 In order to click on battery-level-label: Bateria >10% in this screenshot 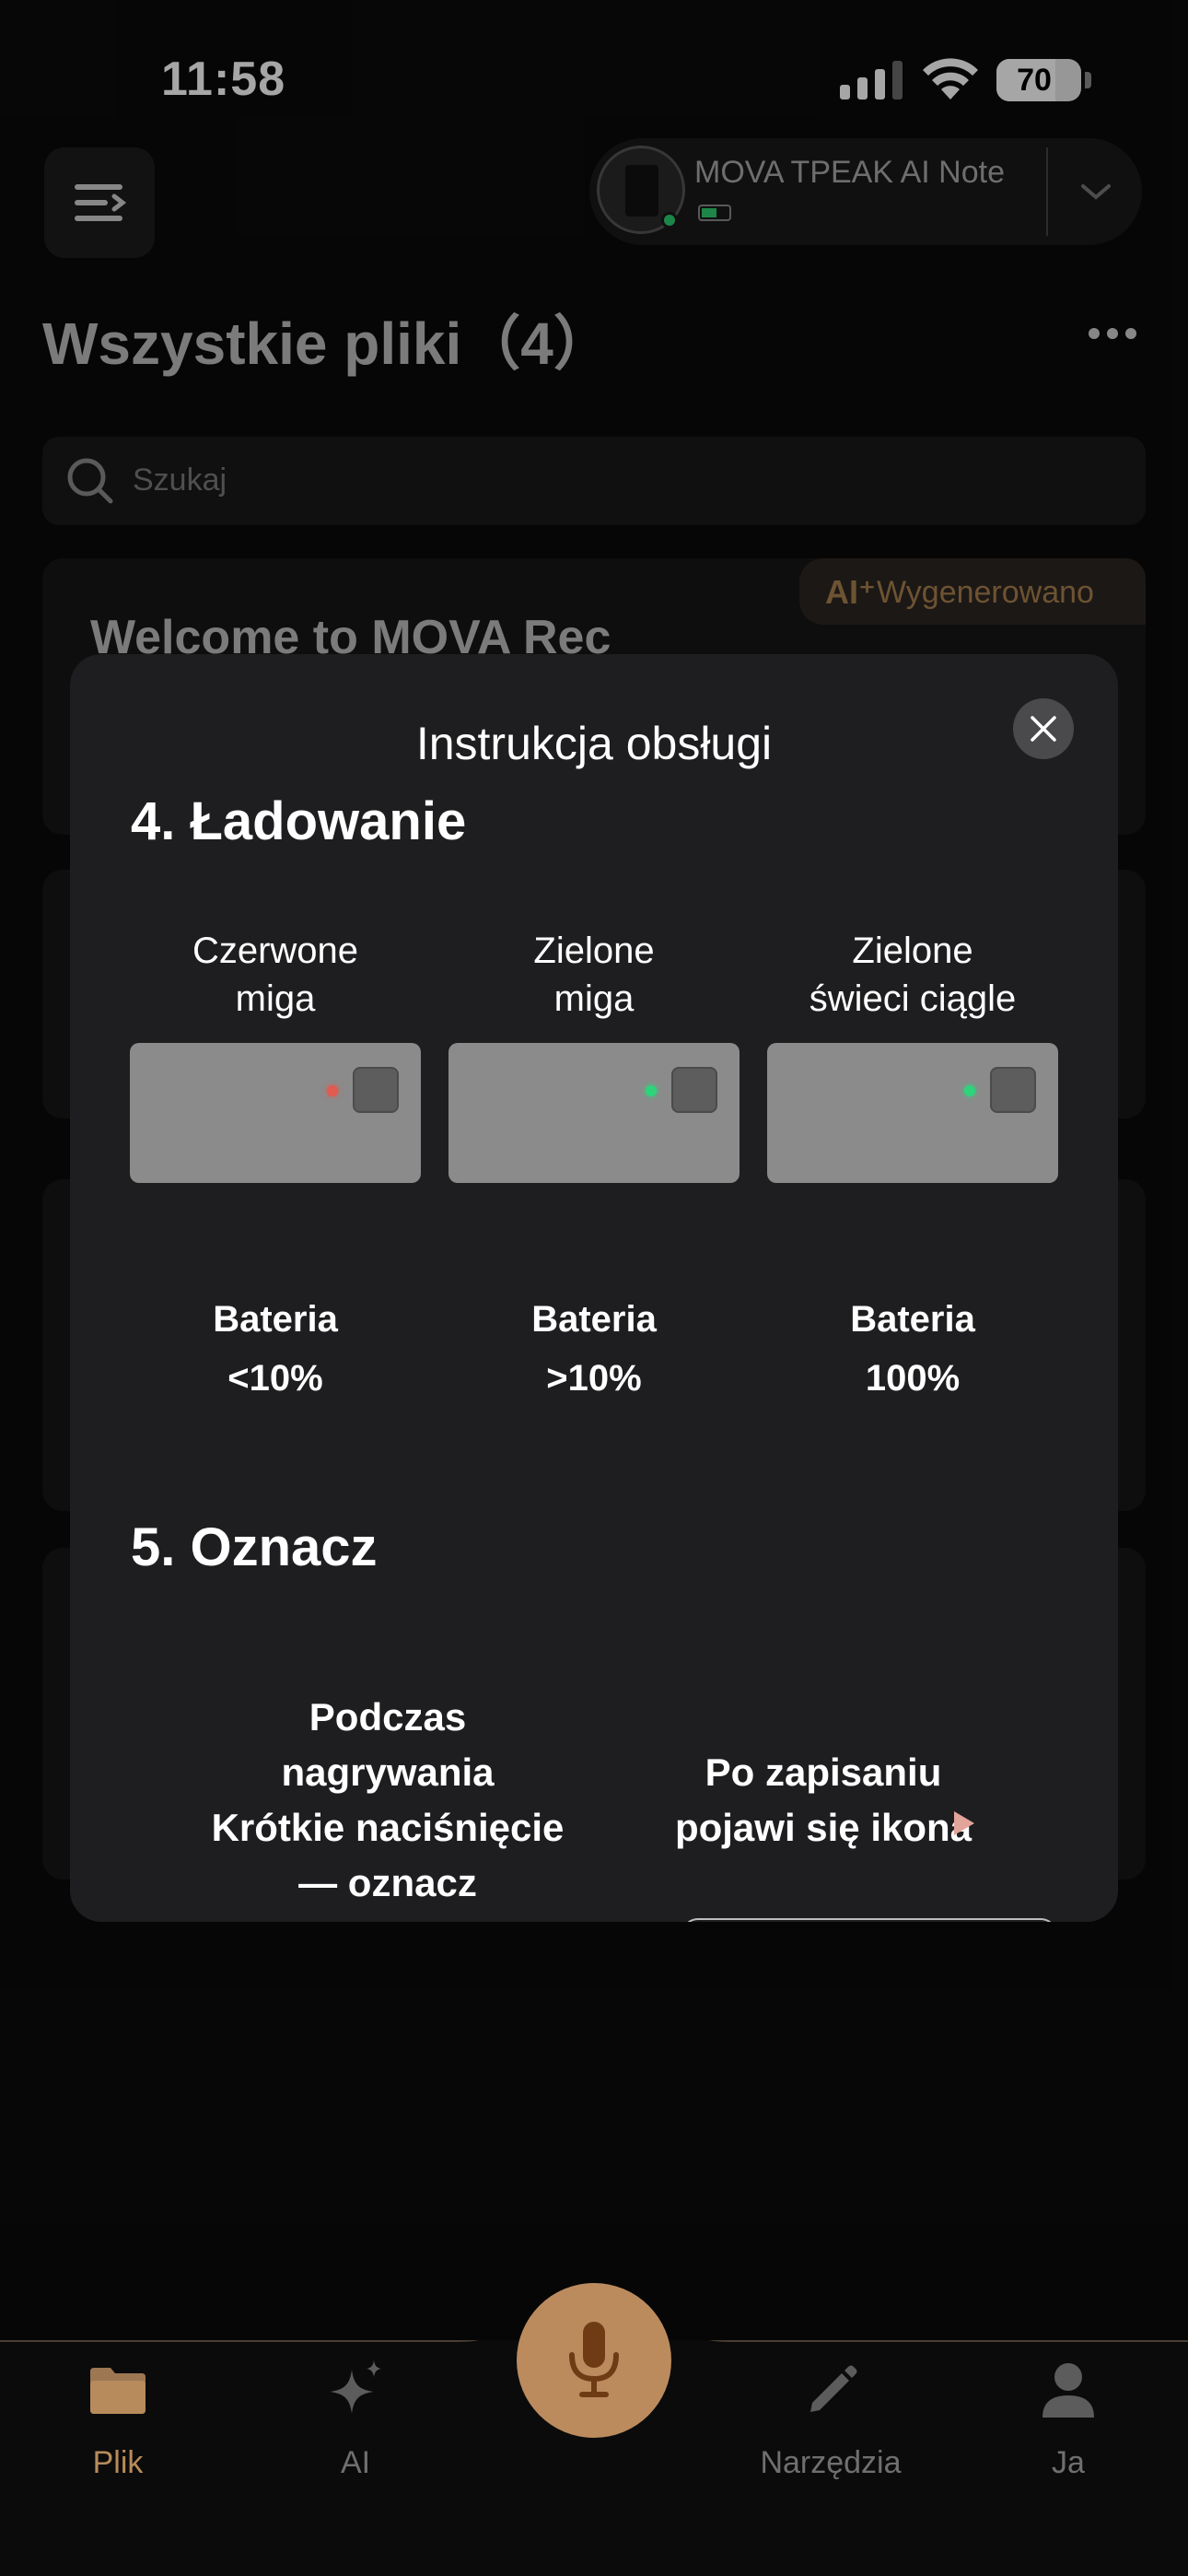, I will do `click(594, 1349)`.